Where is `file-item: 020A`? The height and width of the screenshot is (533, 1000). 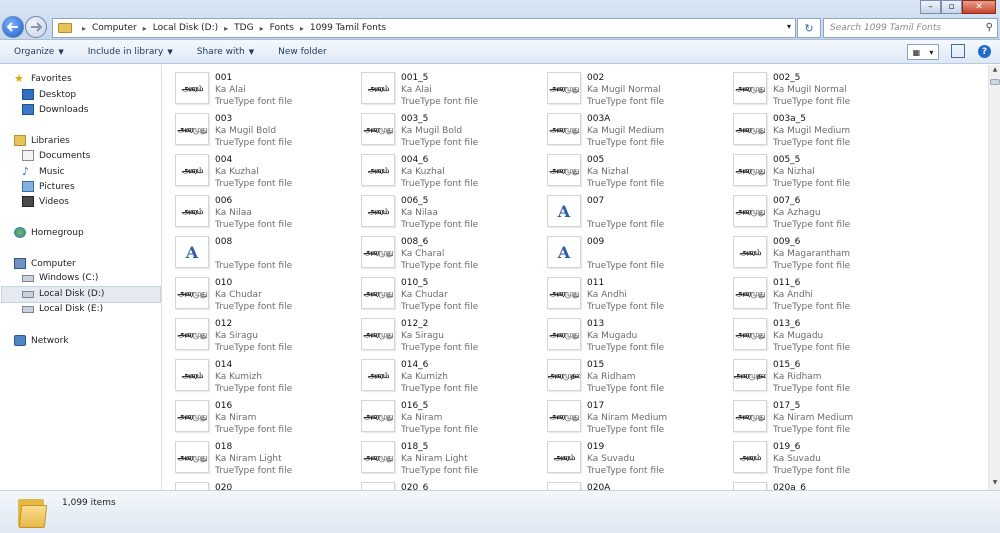
file-item: 020A is located at coordinates (625, 483).